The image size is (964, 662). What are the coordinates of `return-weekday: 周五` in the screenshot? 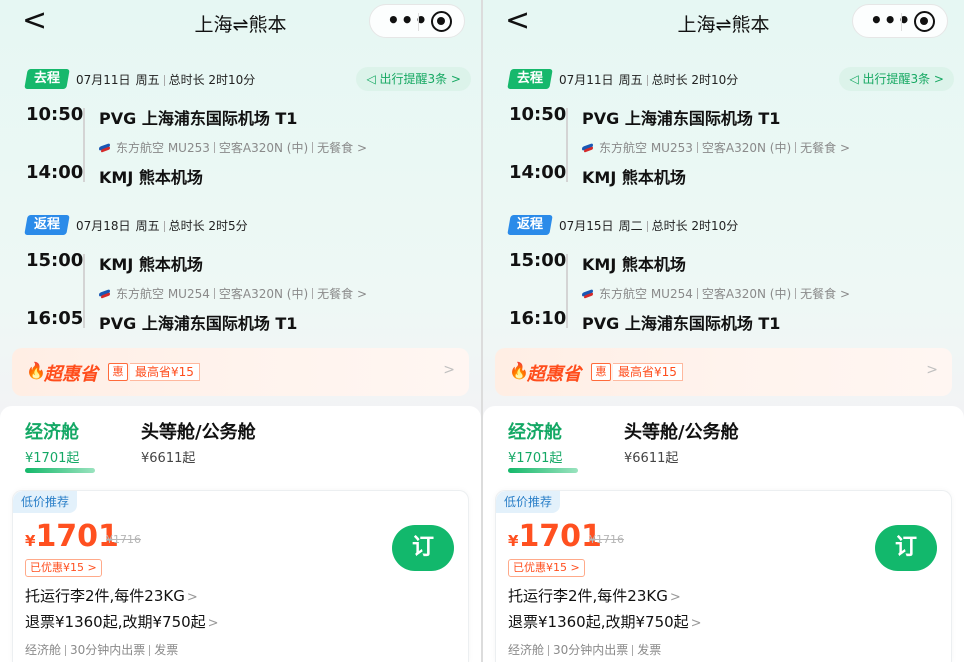 It's located at (147, 225).